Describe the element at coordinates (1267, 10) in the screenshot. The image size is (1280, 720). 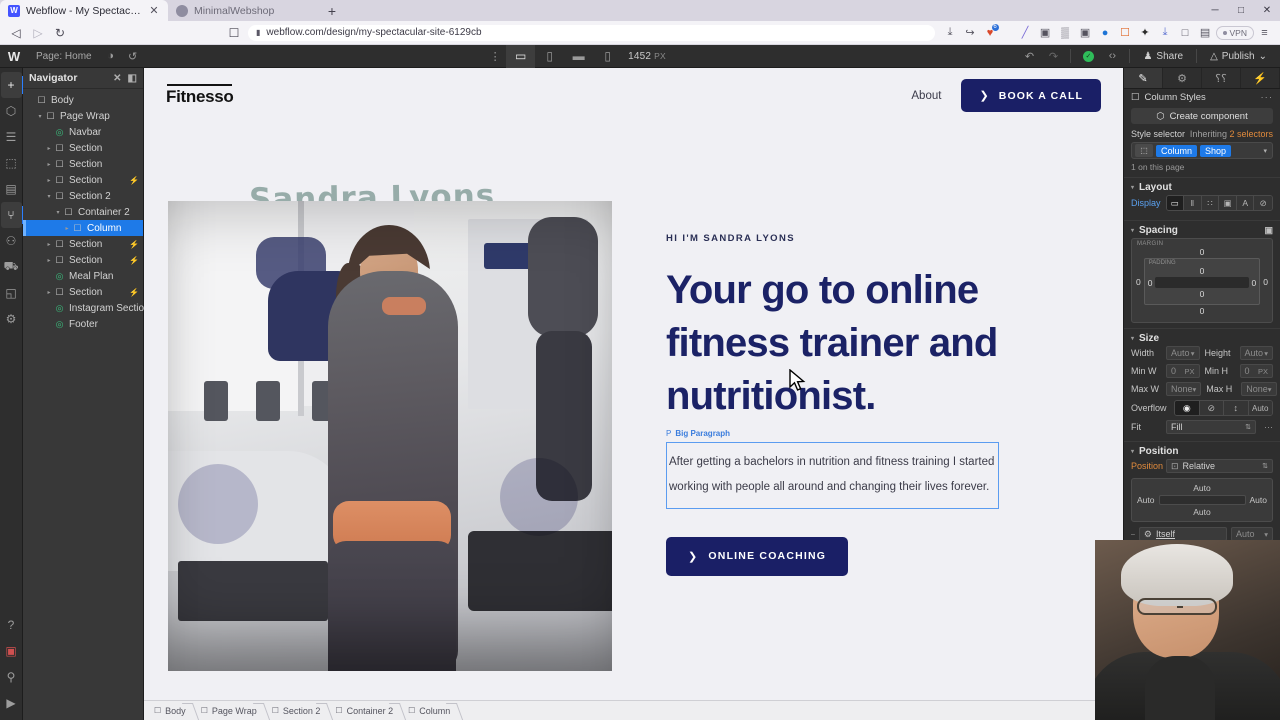
I see `close-window-button: ✕` at that location.